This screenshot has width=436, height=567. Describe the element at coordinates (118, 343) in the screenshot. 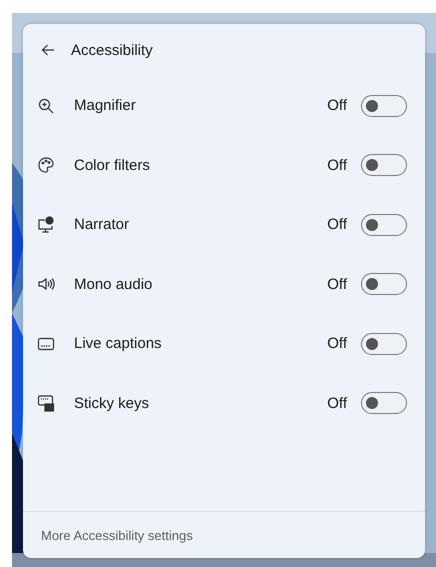

I see `setting-label: Live captions` at that location.